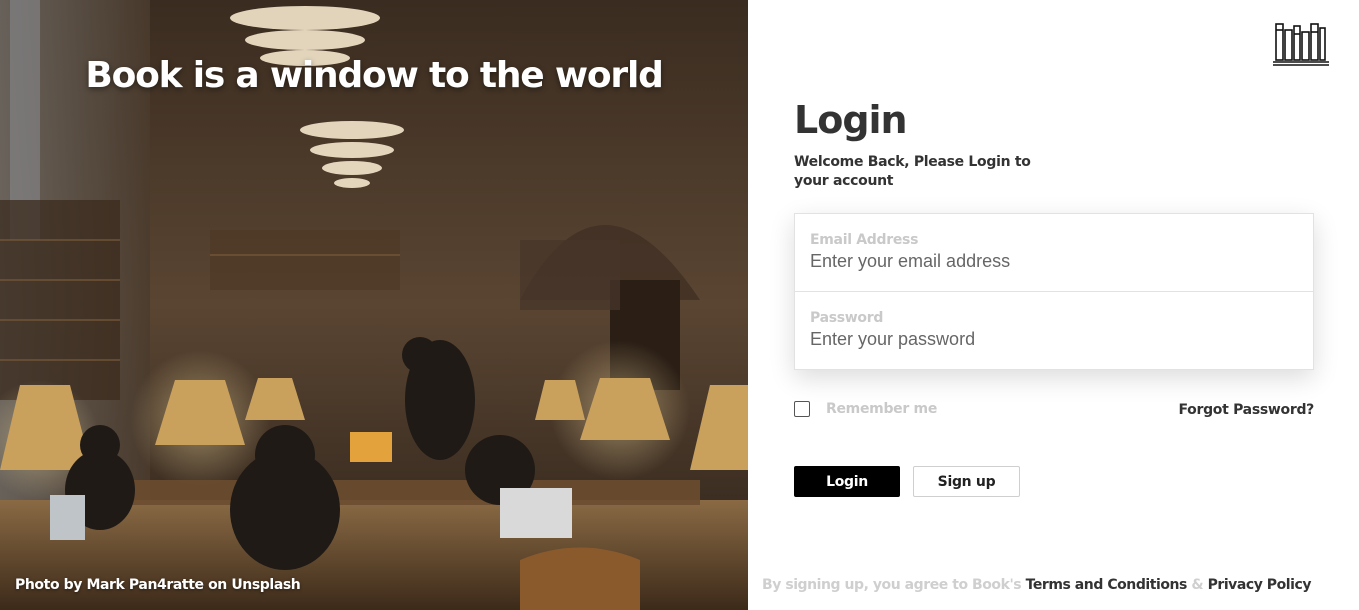 The width and height of the screenshot is (1359, 610). Describe the element at coordinates (374, 75) in the screenshot. I see `hero-title: Book is a window to the world` at that location.